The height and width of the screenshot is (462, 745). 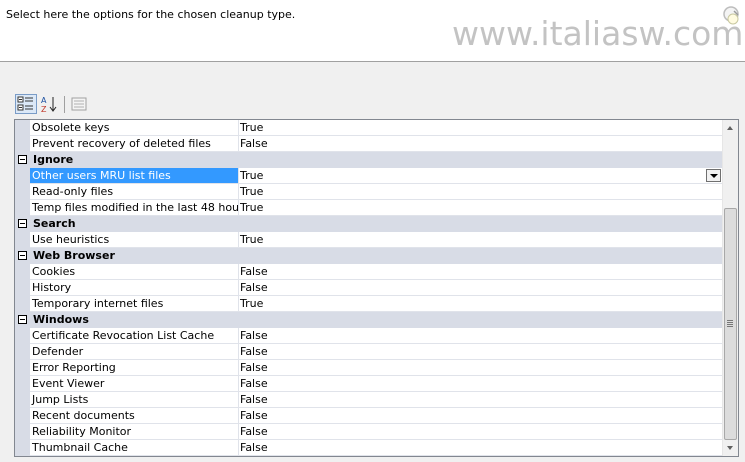 I want to click on property-name: Read-only files, so click(x=134, y=191).